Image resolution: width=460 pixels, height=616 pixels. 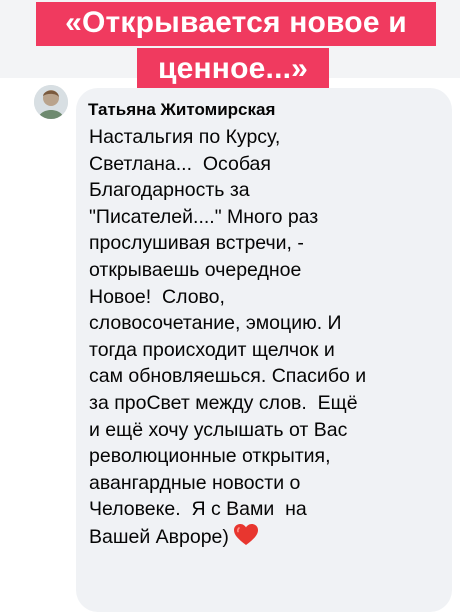 I want to click on comment-last-line: Вашей Авроре), so click(x=269, y=538).